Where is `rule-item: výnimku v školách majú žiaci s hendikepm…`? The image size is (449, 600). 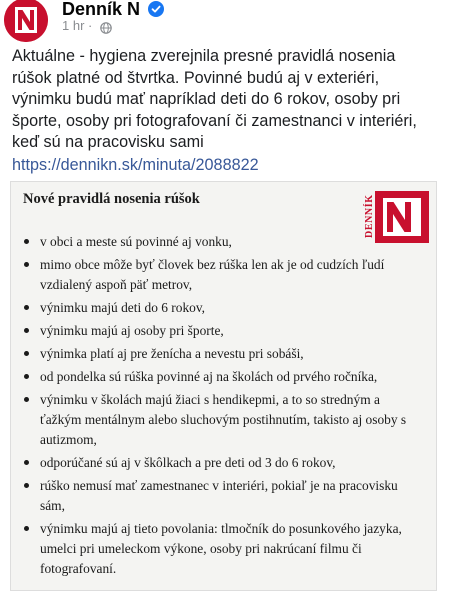 rule-item: výnimku v školách majú žiaci s hendikepm… is located at coordinates (223, 420).